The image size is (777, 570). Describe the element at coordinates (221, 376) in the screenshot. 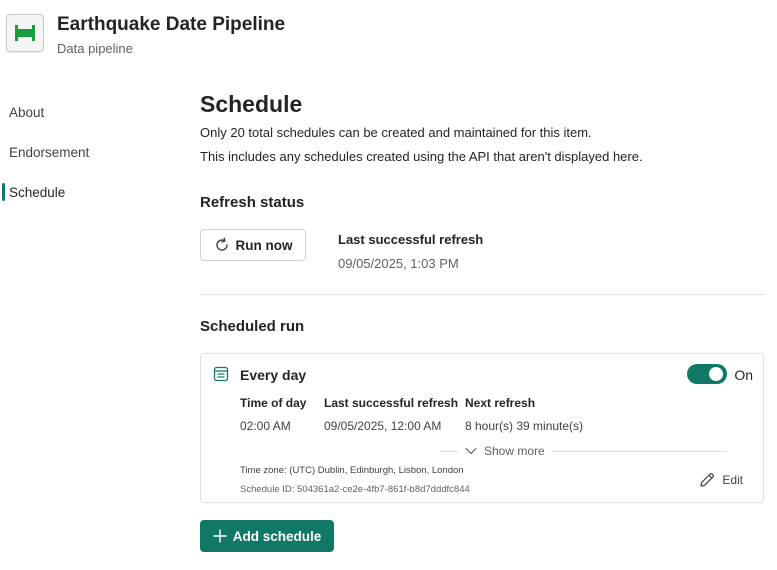

I see `calendar-icon` at that location.